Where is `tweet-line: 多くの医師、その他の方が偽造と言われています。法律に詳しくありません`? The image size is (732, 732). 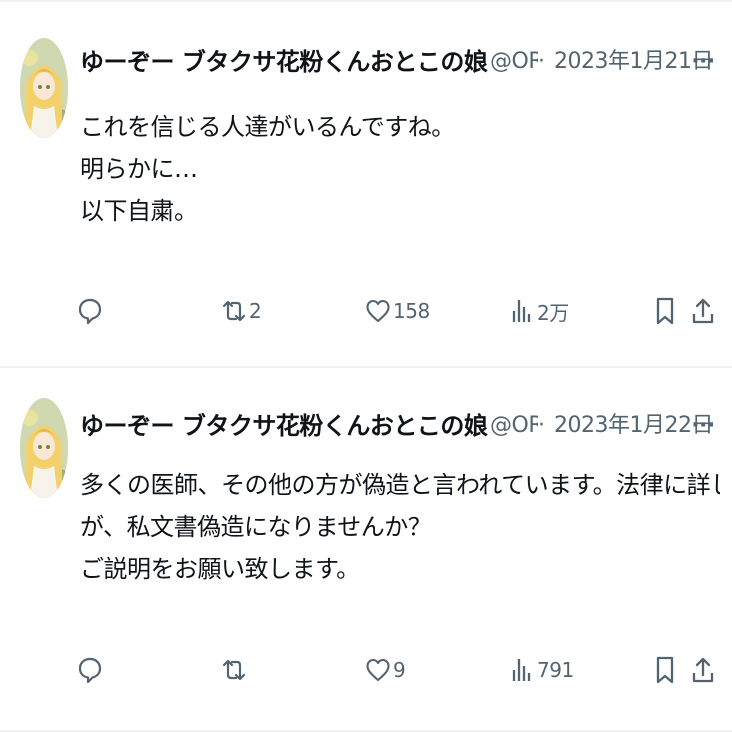
tweet-line: 多くの医師、その他の方が偽造と言われています。法律に詳しくありません is located at coordinates (400, 485).